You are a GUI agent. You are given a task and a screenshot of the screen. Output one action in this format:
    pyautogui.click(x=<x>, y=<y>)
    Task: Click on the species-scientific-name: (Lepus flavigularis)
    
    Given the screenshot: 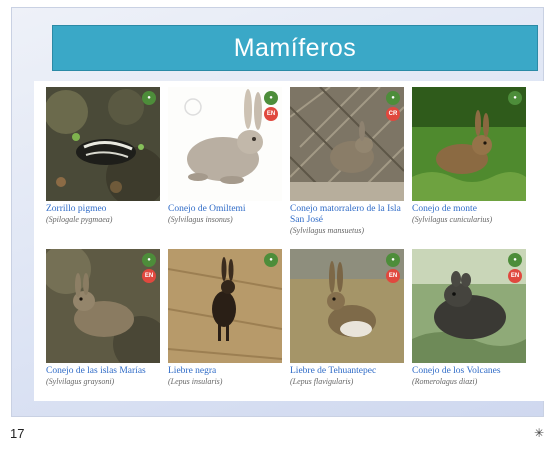 What is the action you would take?
    pyautogui.click(x=322, y=381)
    